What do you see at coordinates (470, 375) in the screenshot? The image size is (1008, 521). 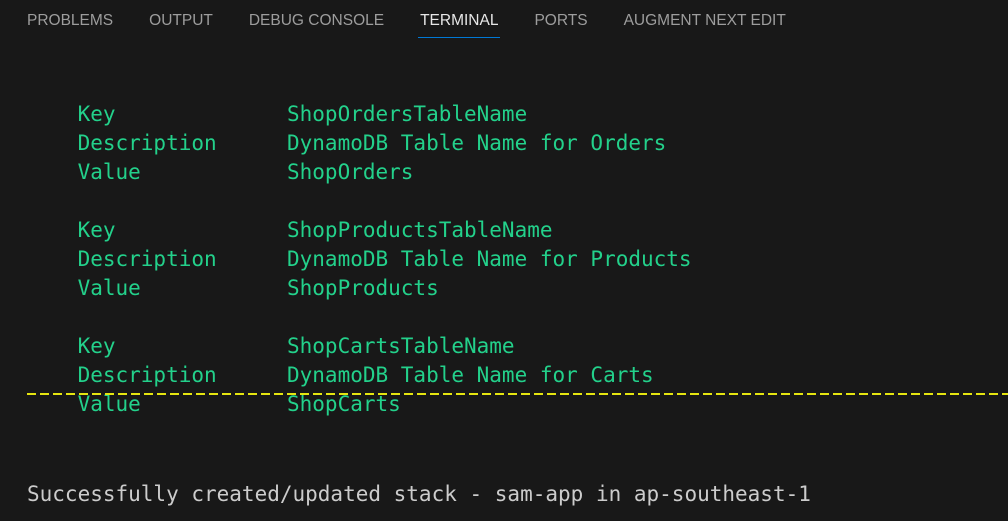 I see `output-description-value: DynamoDB Table Name for Carts` at bounding box center [470, 375].